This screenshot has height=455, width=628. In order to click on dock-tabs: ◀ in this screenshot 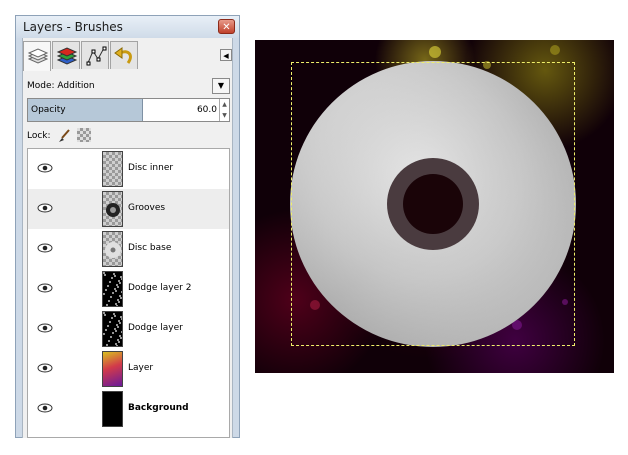, I will do `click(128, 56)`.